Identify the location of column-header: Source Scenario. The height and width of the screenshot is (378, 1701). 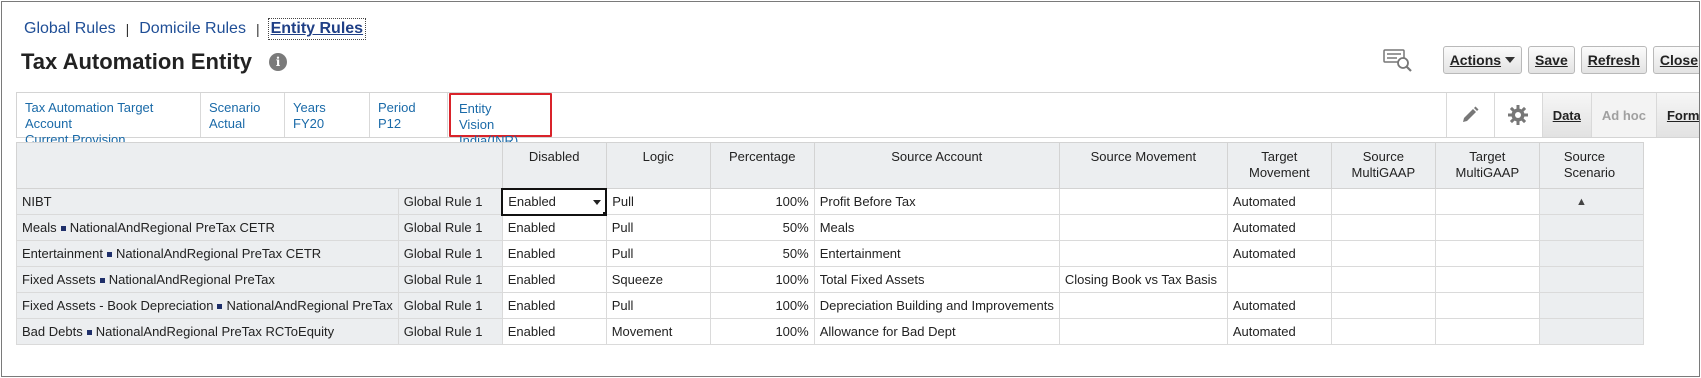
(1591, 165).